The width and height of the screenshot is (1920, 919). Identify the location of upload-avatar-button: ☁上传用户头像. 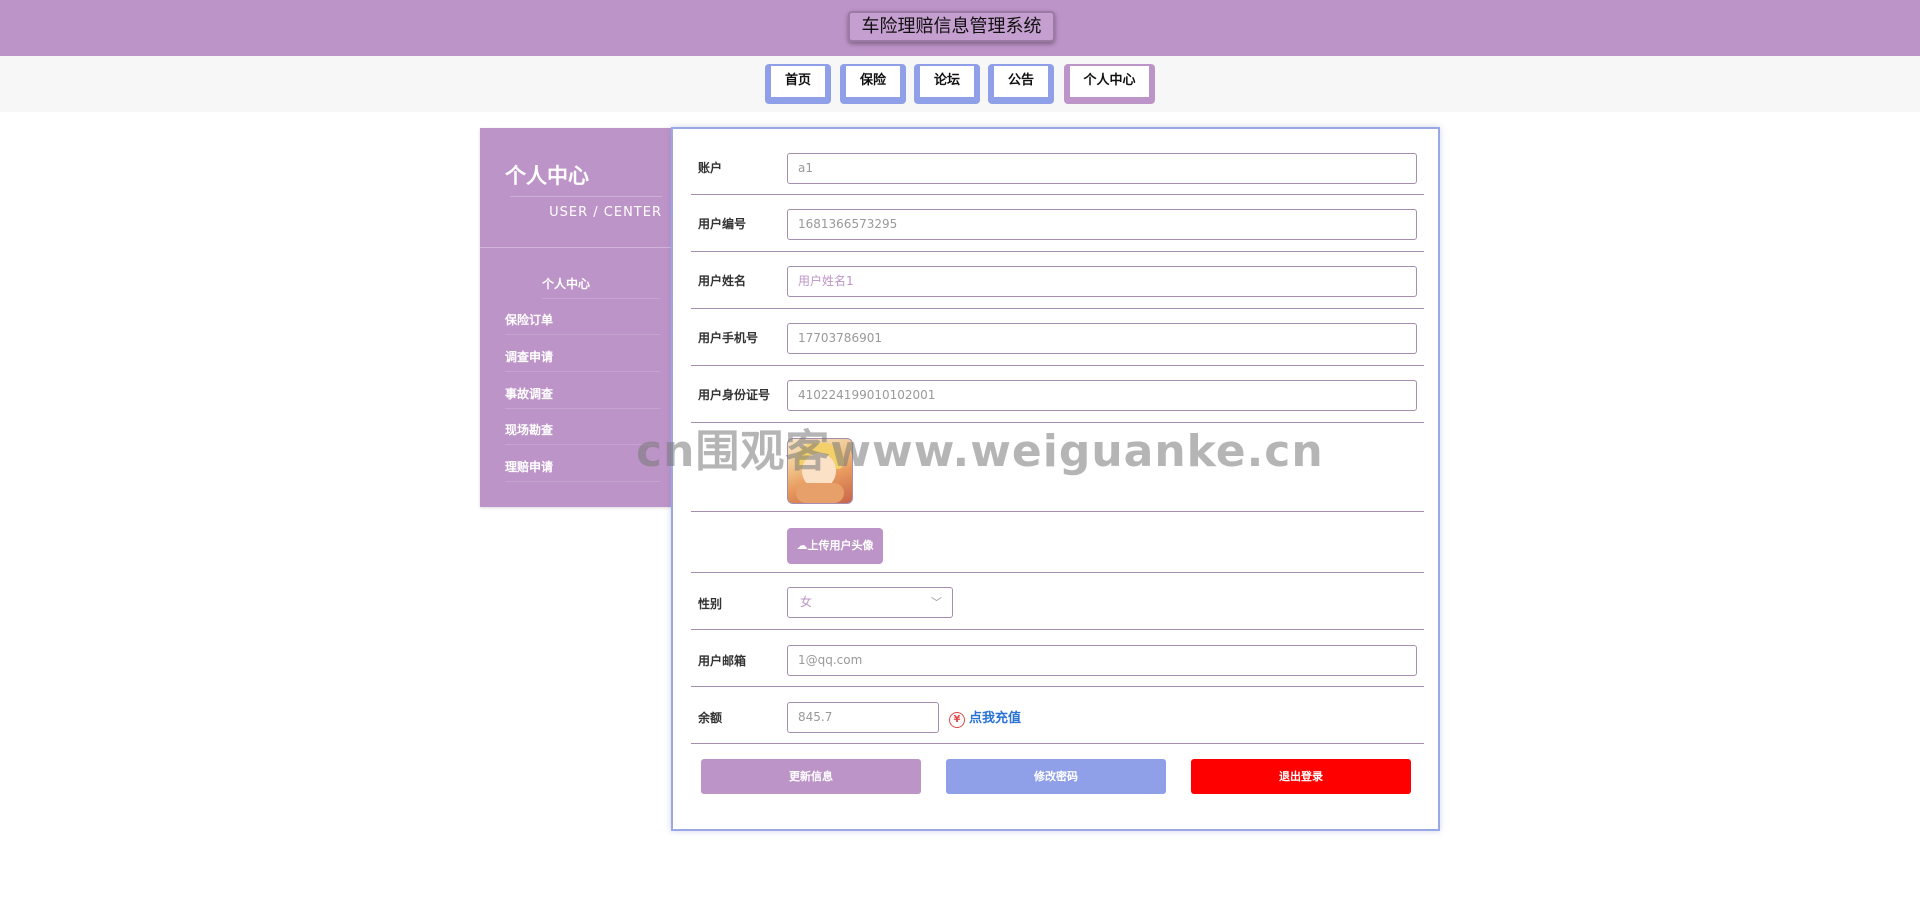
(835, 546).